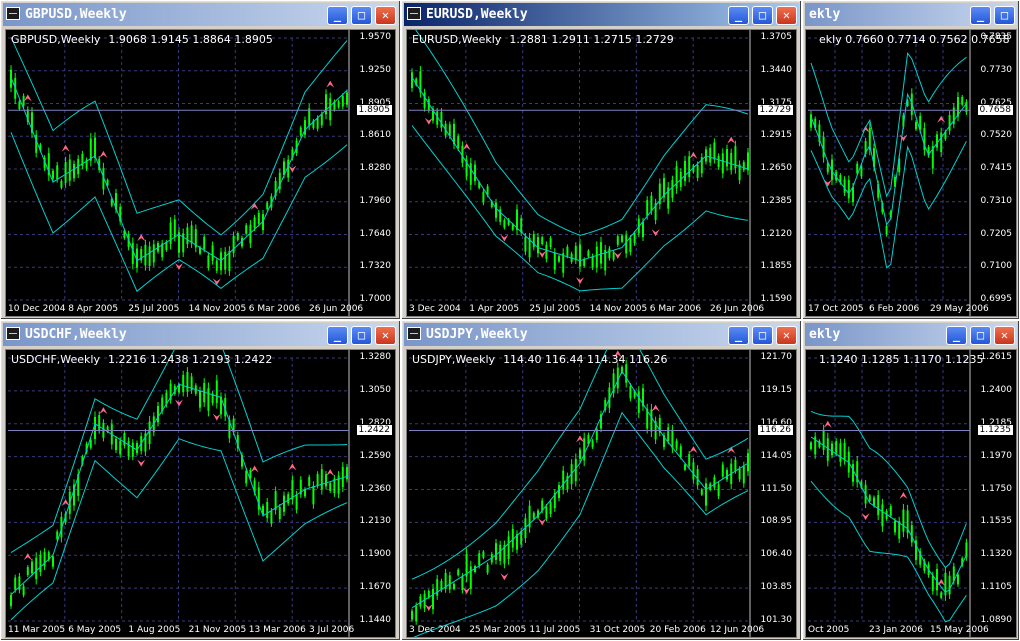 This screenshot has width=1020, height=641. Describe the element at coordinates (911, 334) in the screenshot. I see `title-bar: ekly _ □ ✕` at that location.